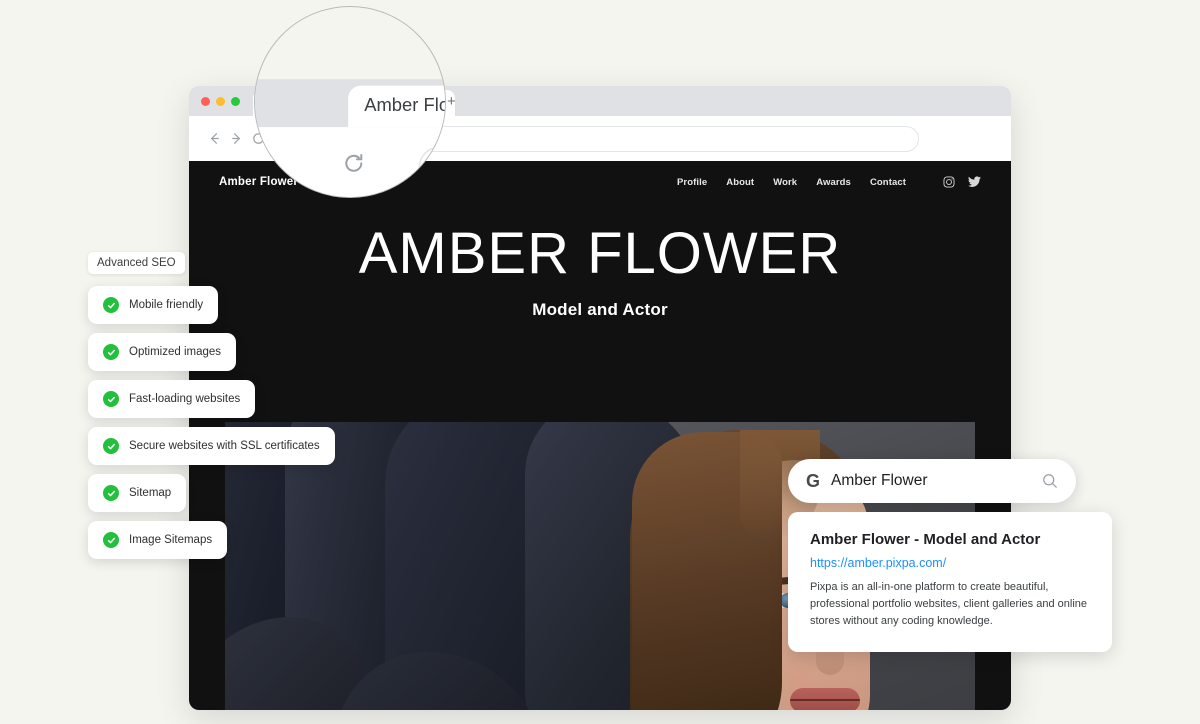  I want to click on instagram-icon, so click(949, 182).